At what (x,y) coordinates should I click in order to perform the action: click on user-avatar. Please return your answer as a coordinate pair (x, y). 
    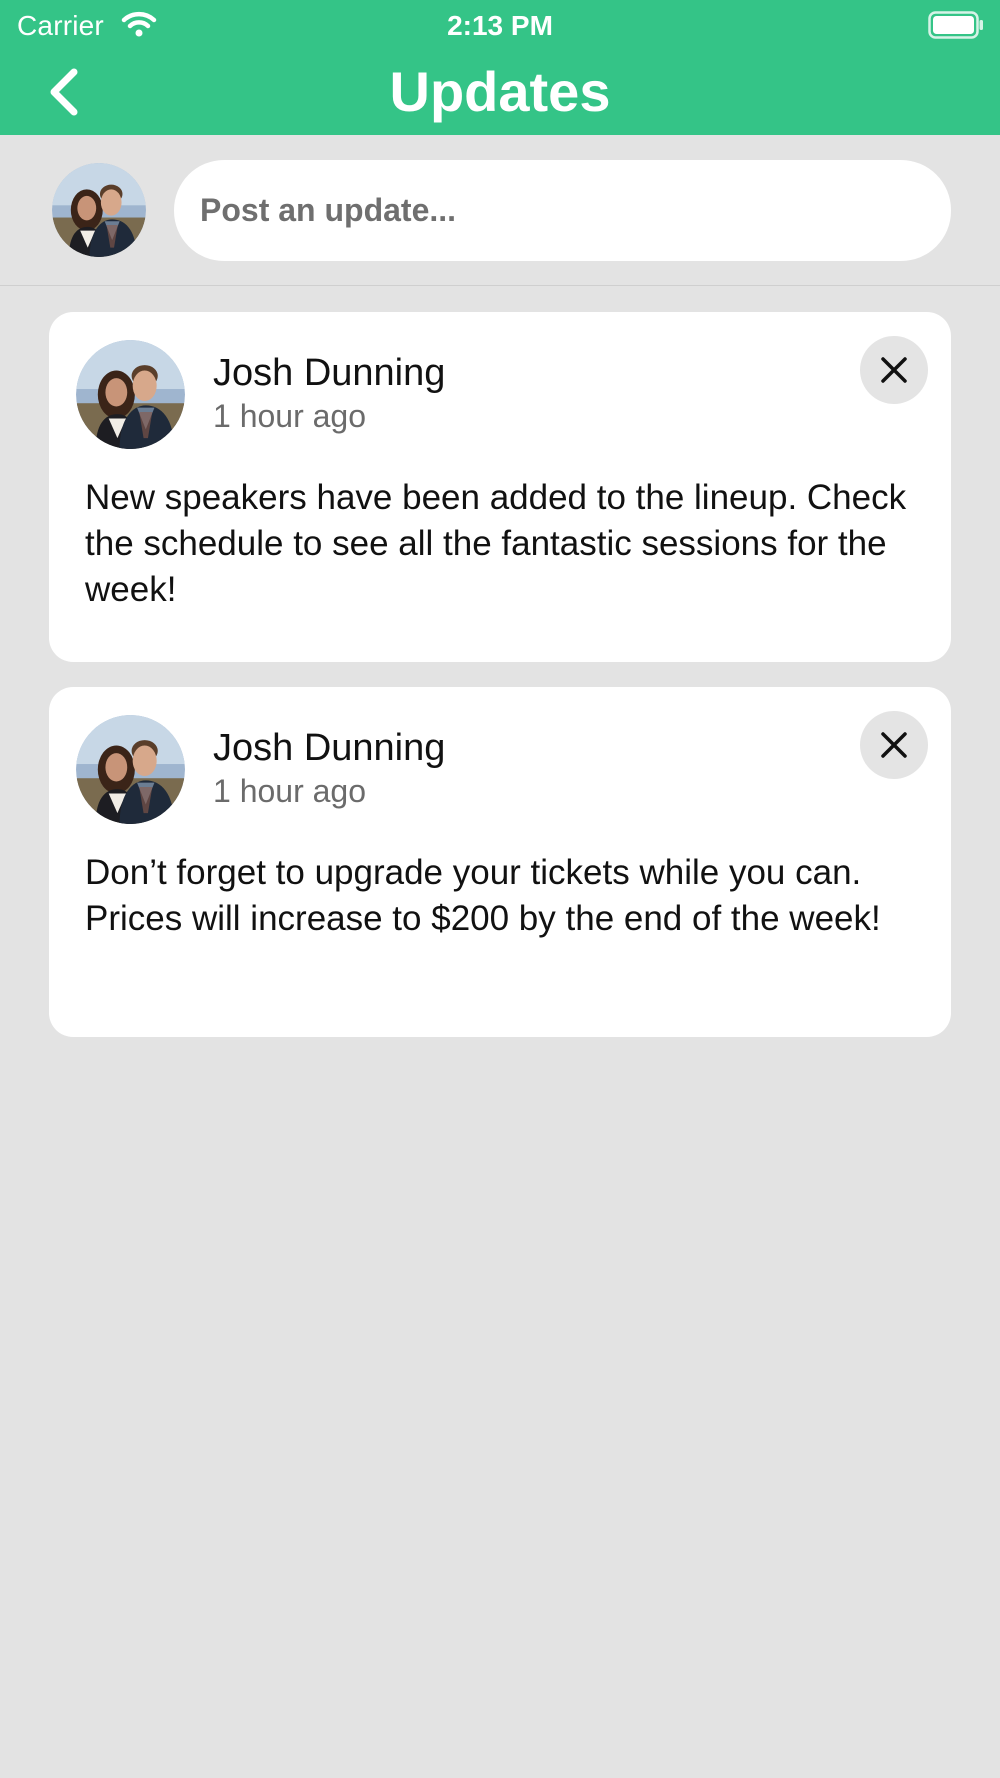
    Looking at the image, I should click on (99, 210).